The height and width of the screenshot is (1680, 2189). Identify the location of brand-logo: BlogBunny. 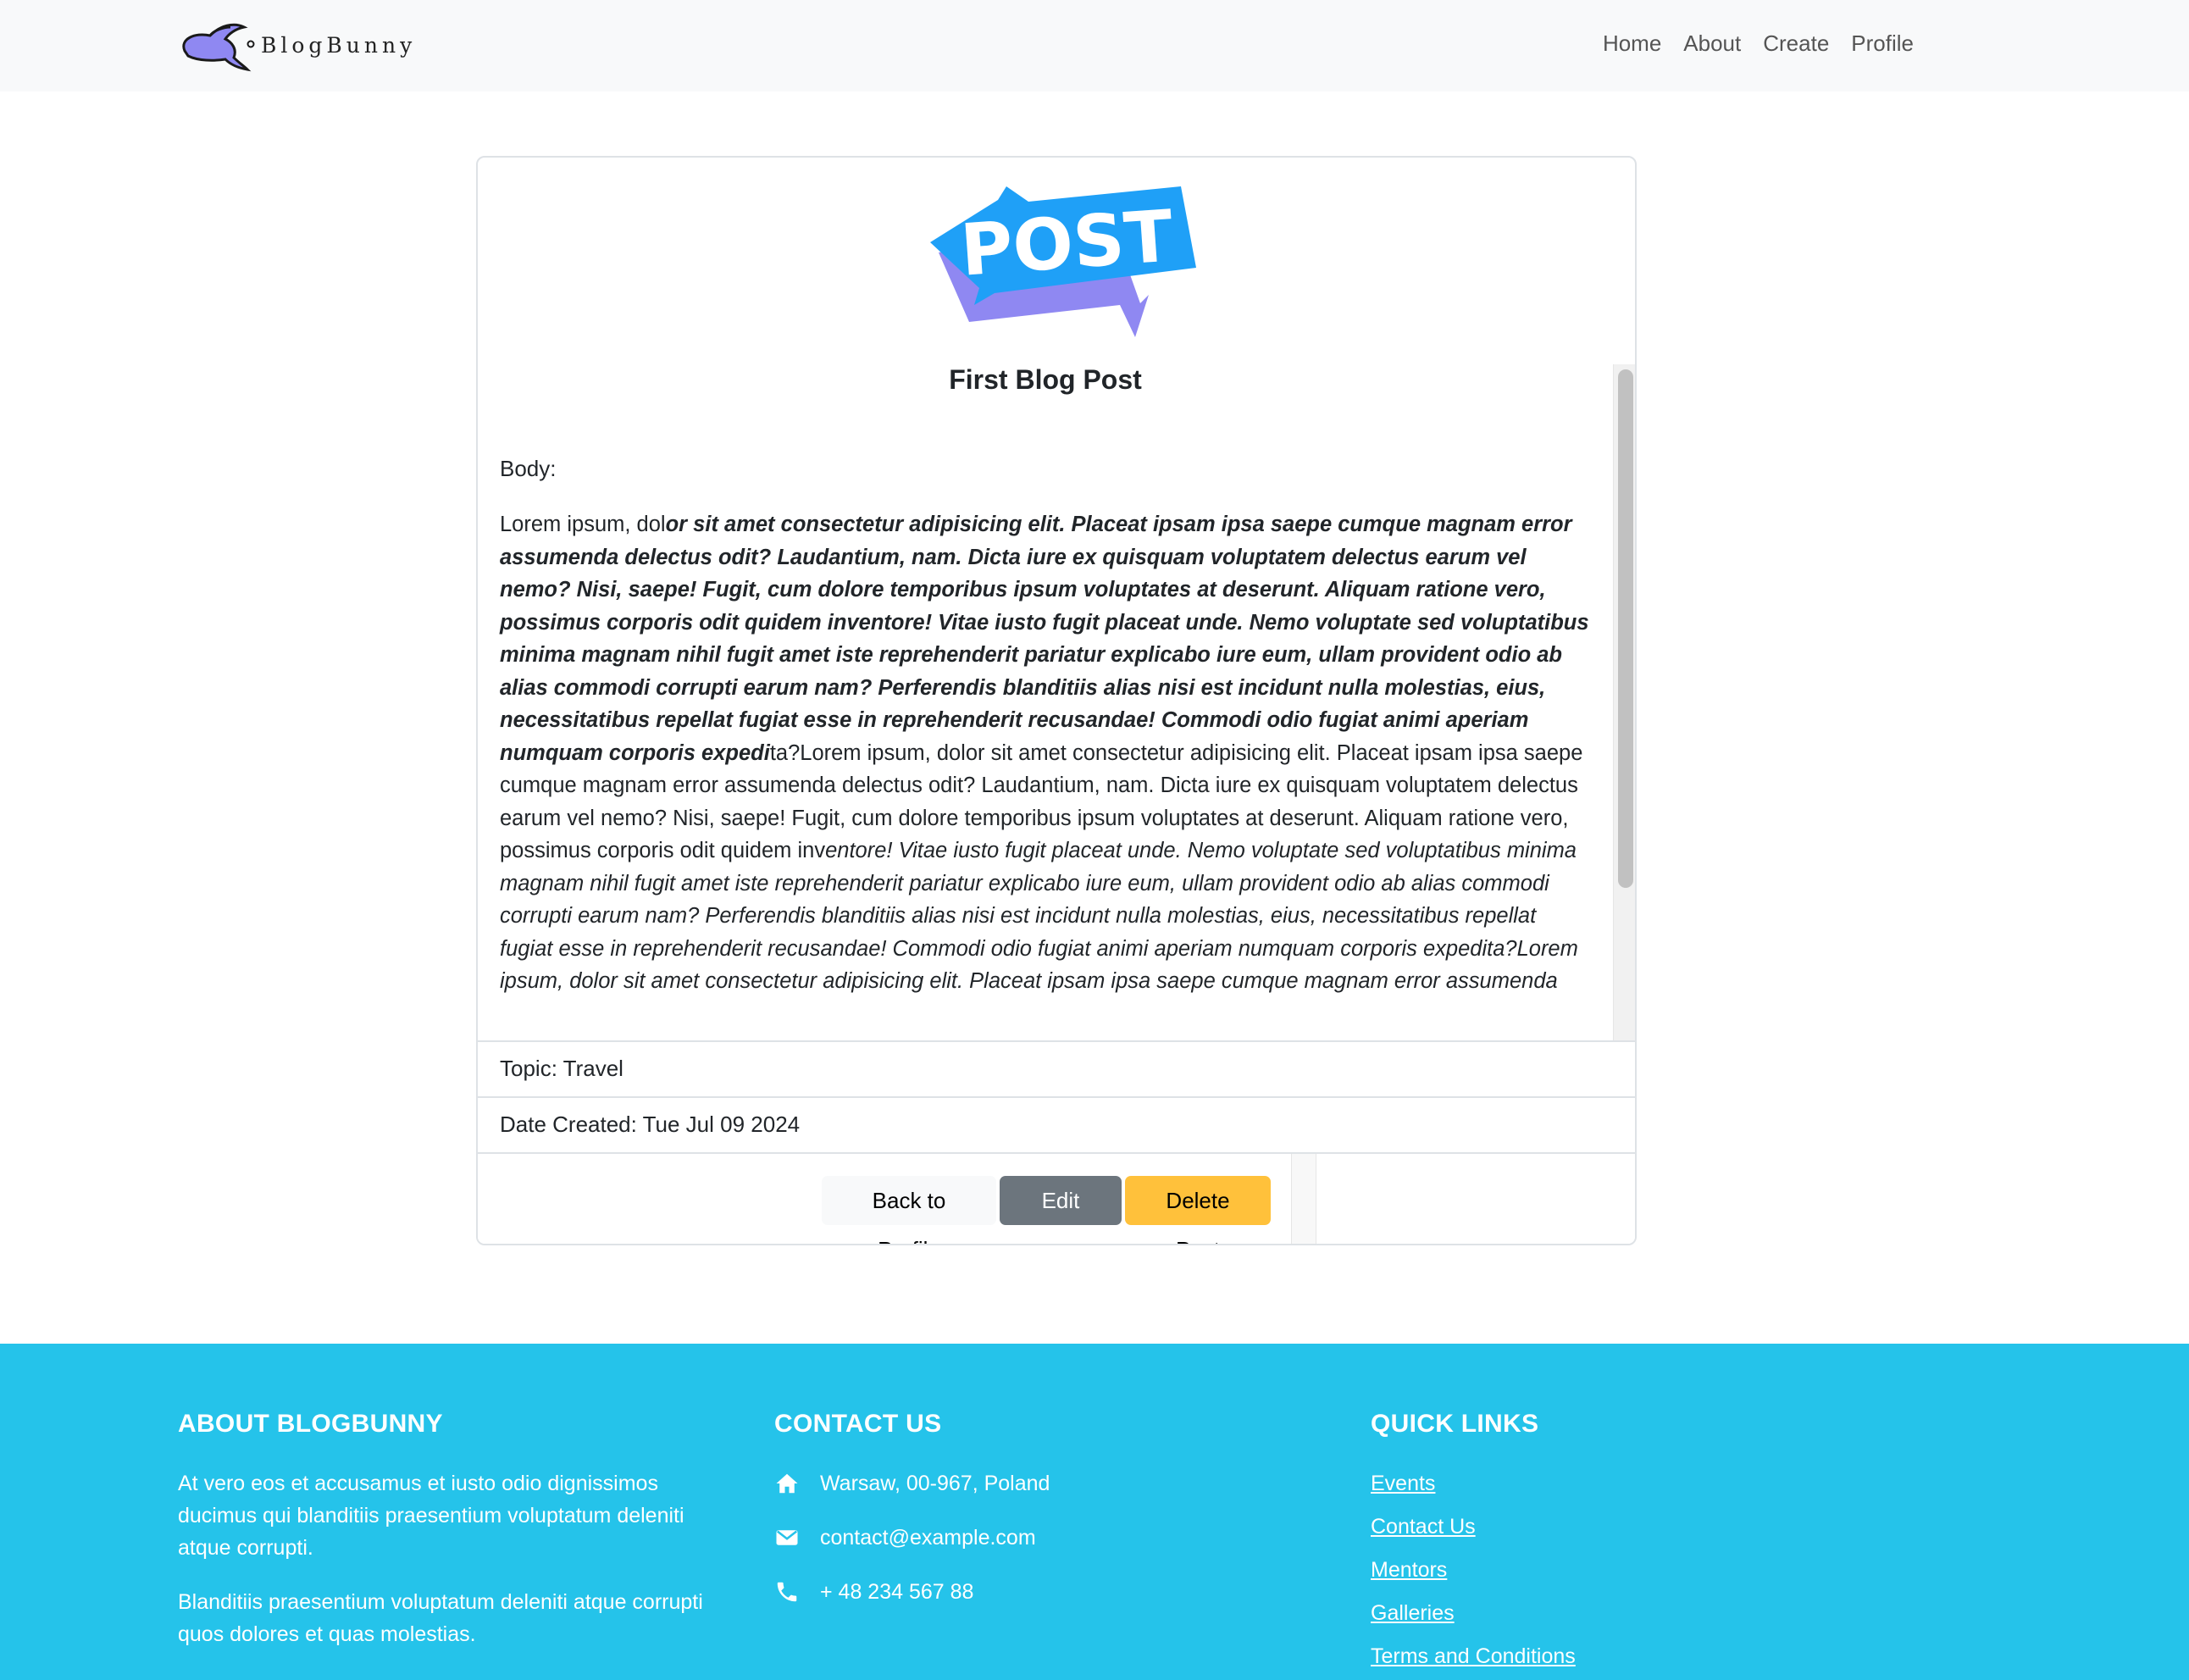
(296, 44).